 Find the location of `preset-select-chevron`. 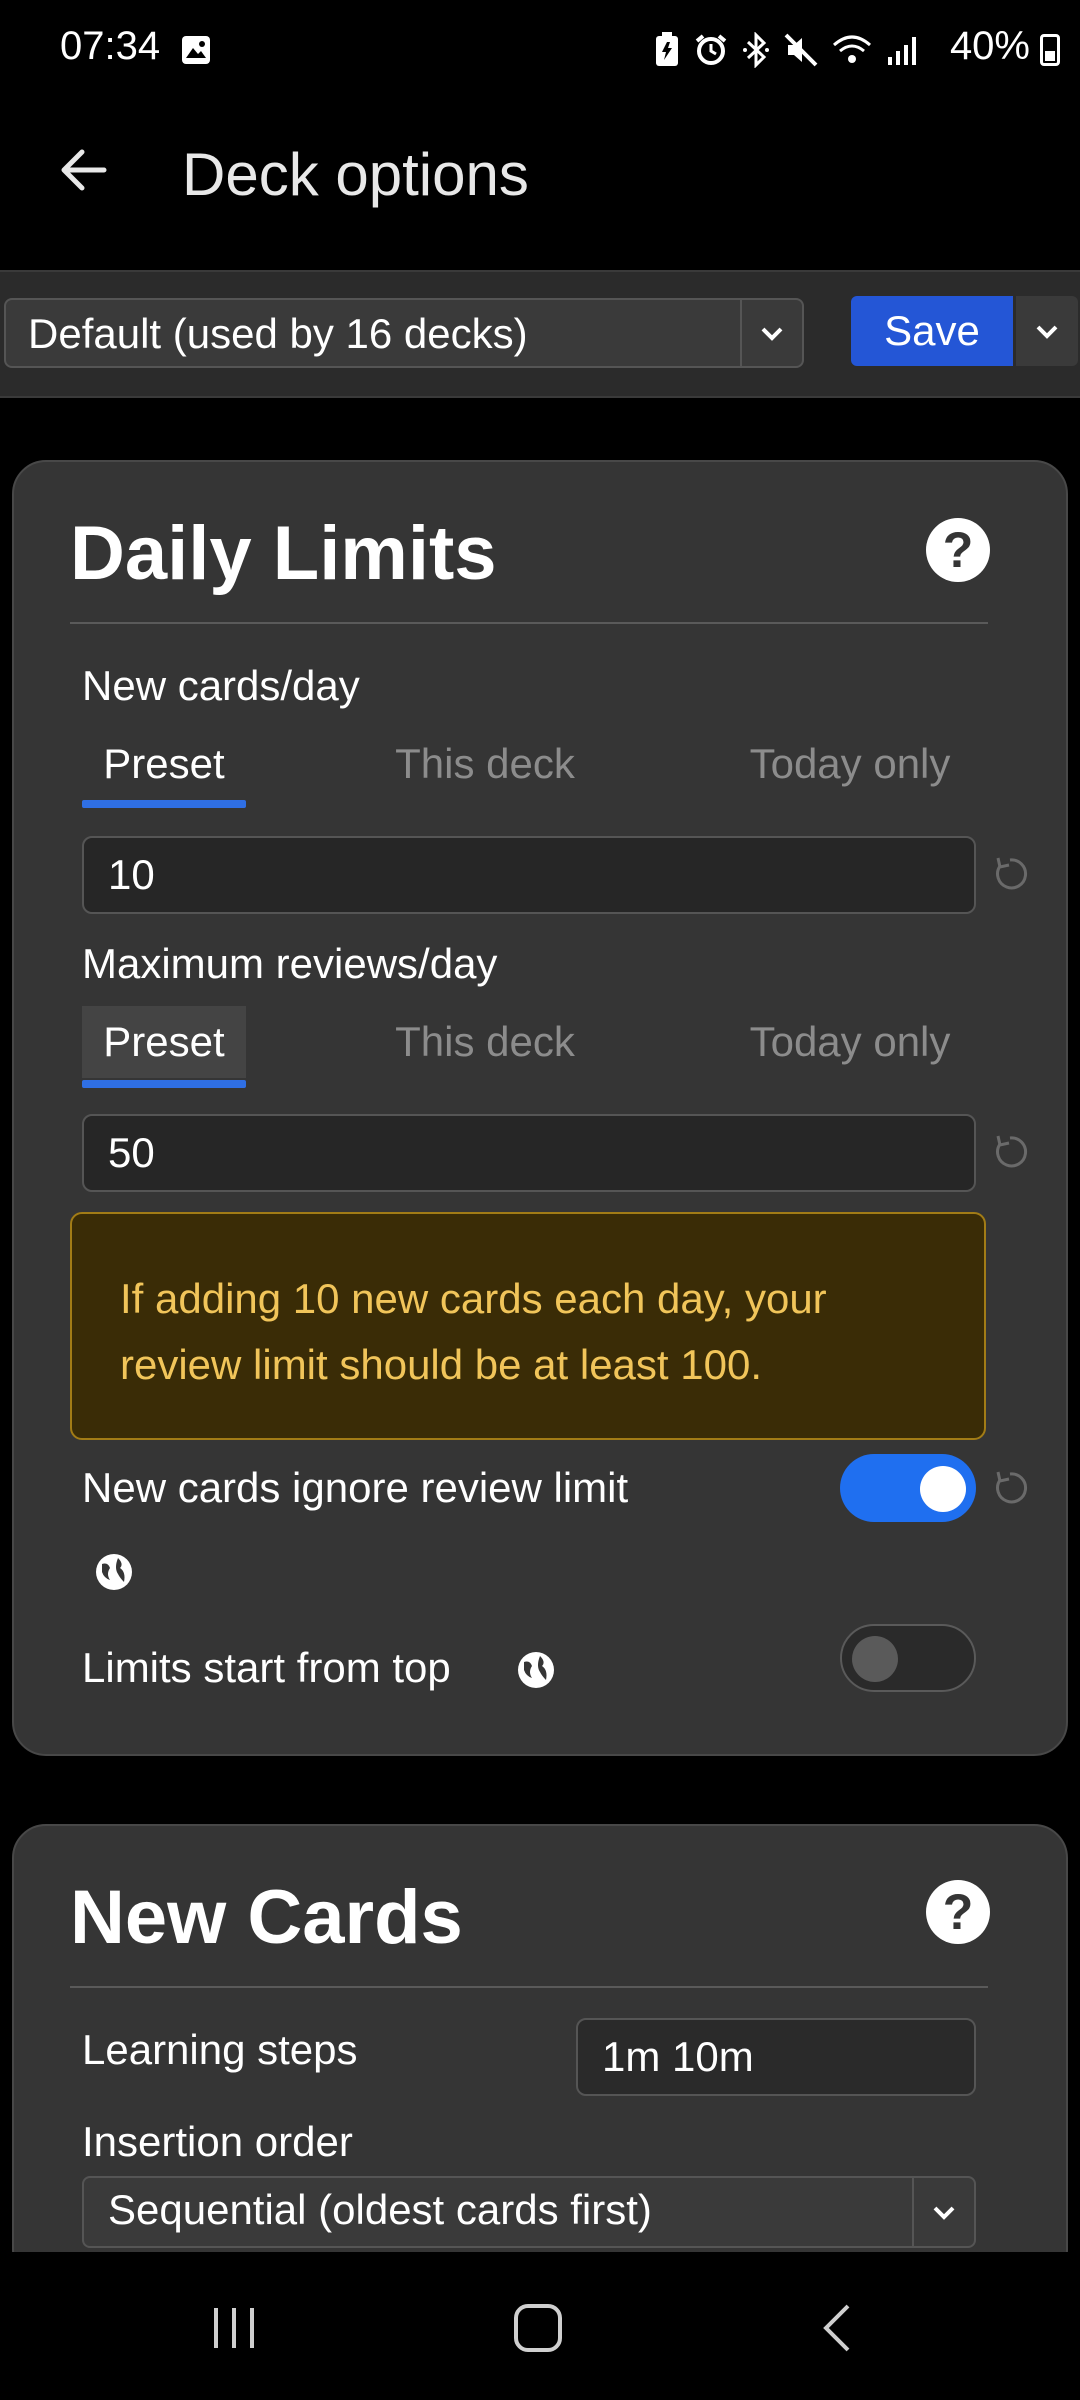

preset-select-chevron is located at coordinates (771, 333).